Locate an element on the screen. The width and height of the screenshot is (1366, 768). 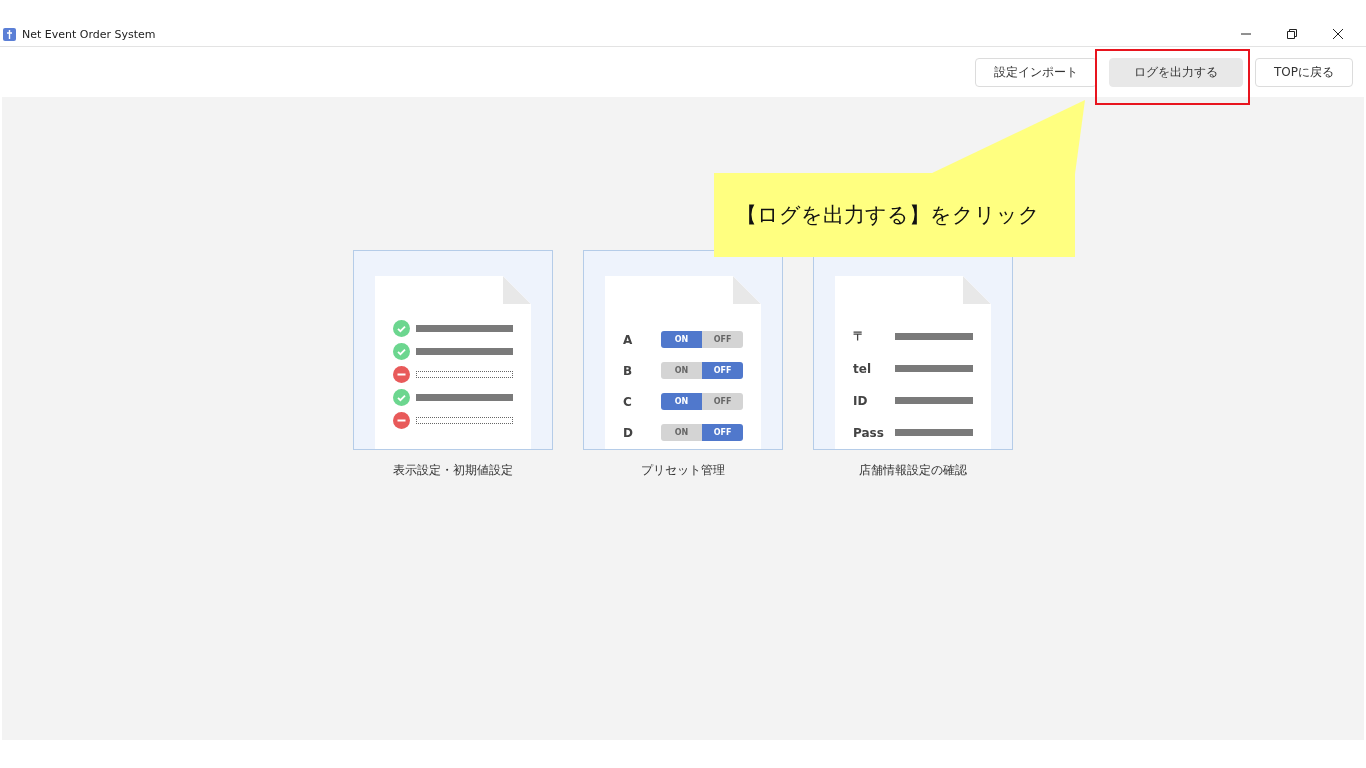
row-label: D is located at coordinates (628, 432).